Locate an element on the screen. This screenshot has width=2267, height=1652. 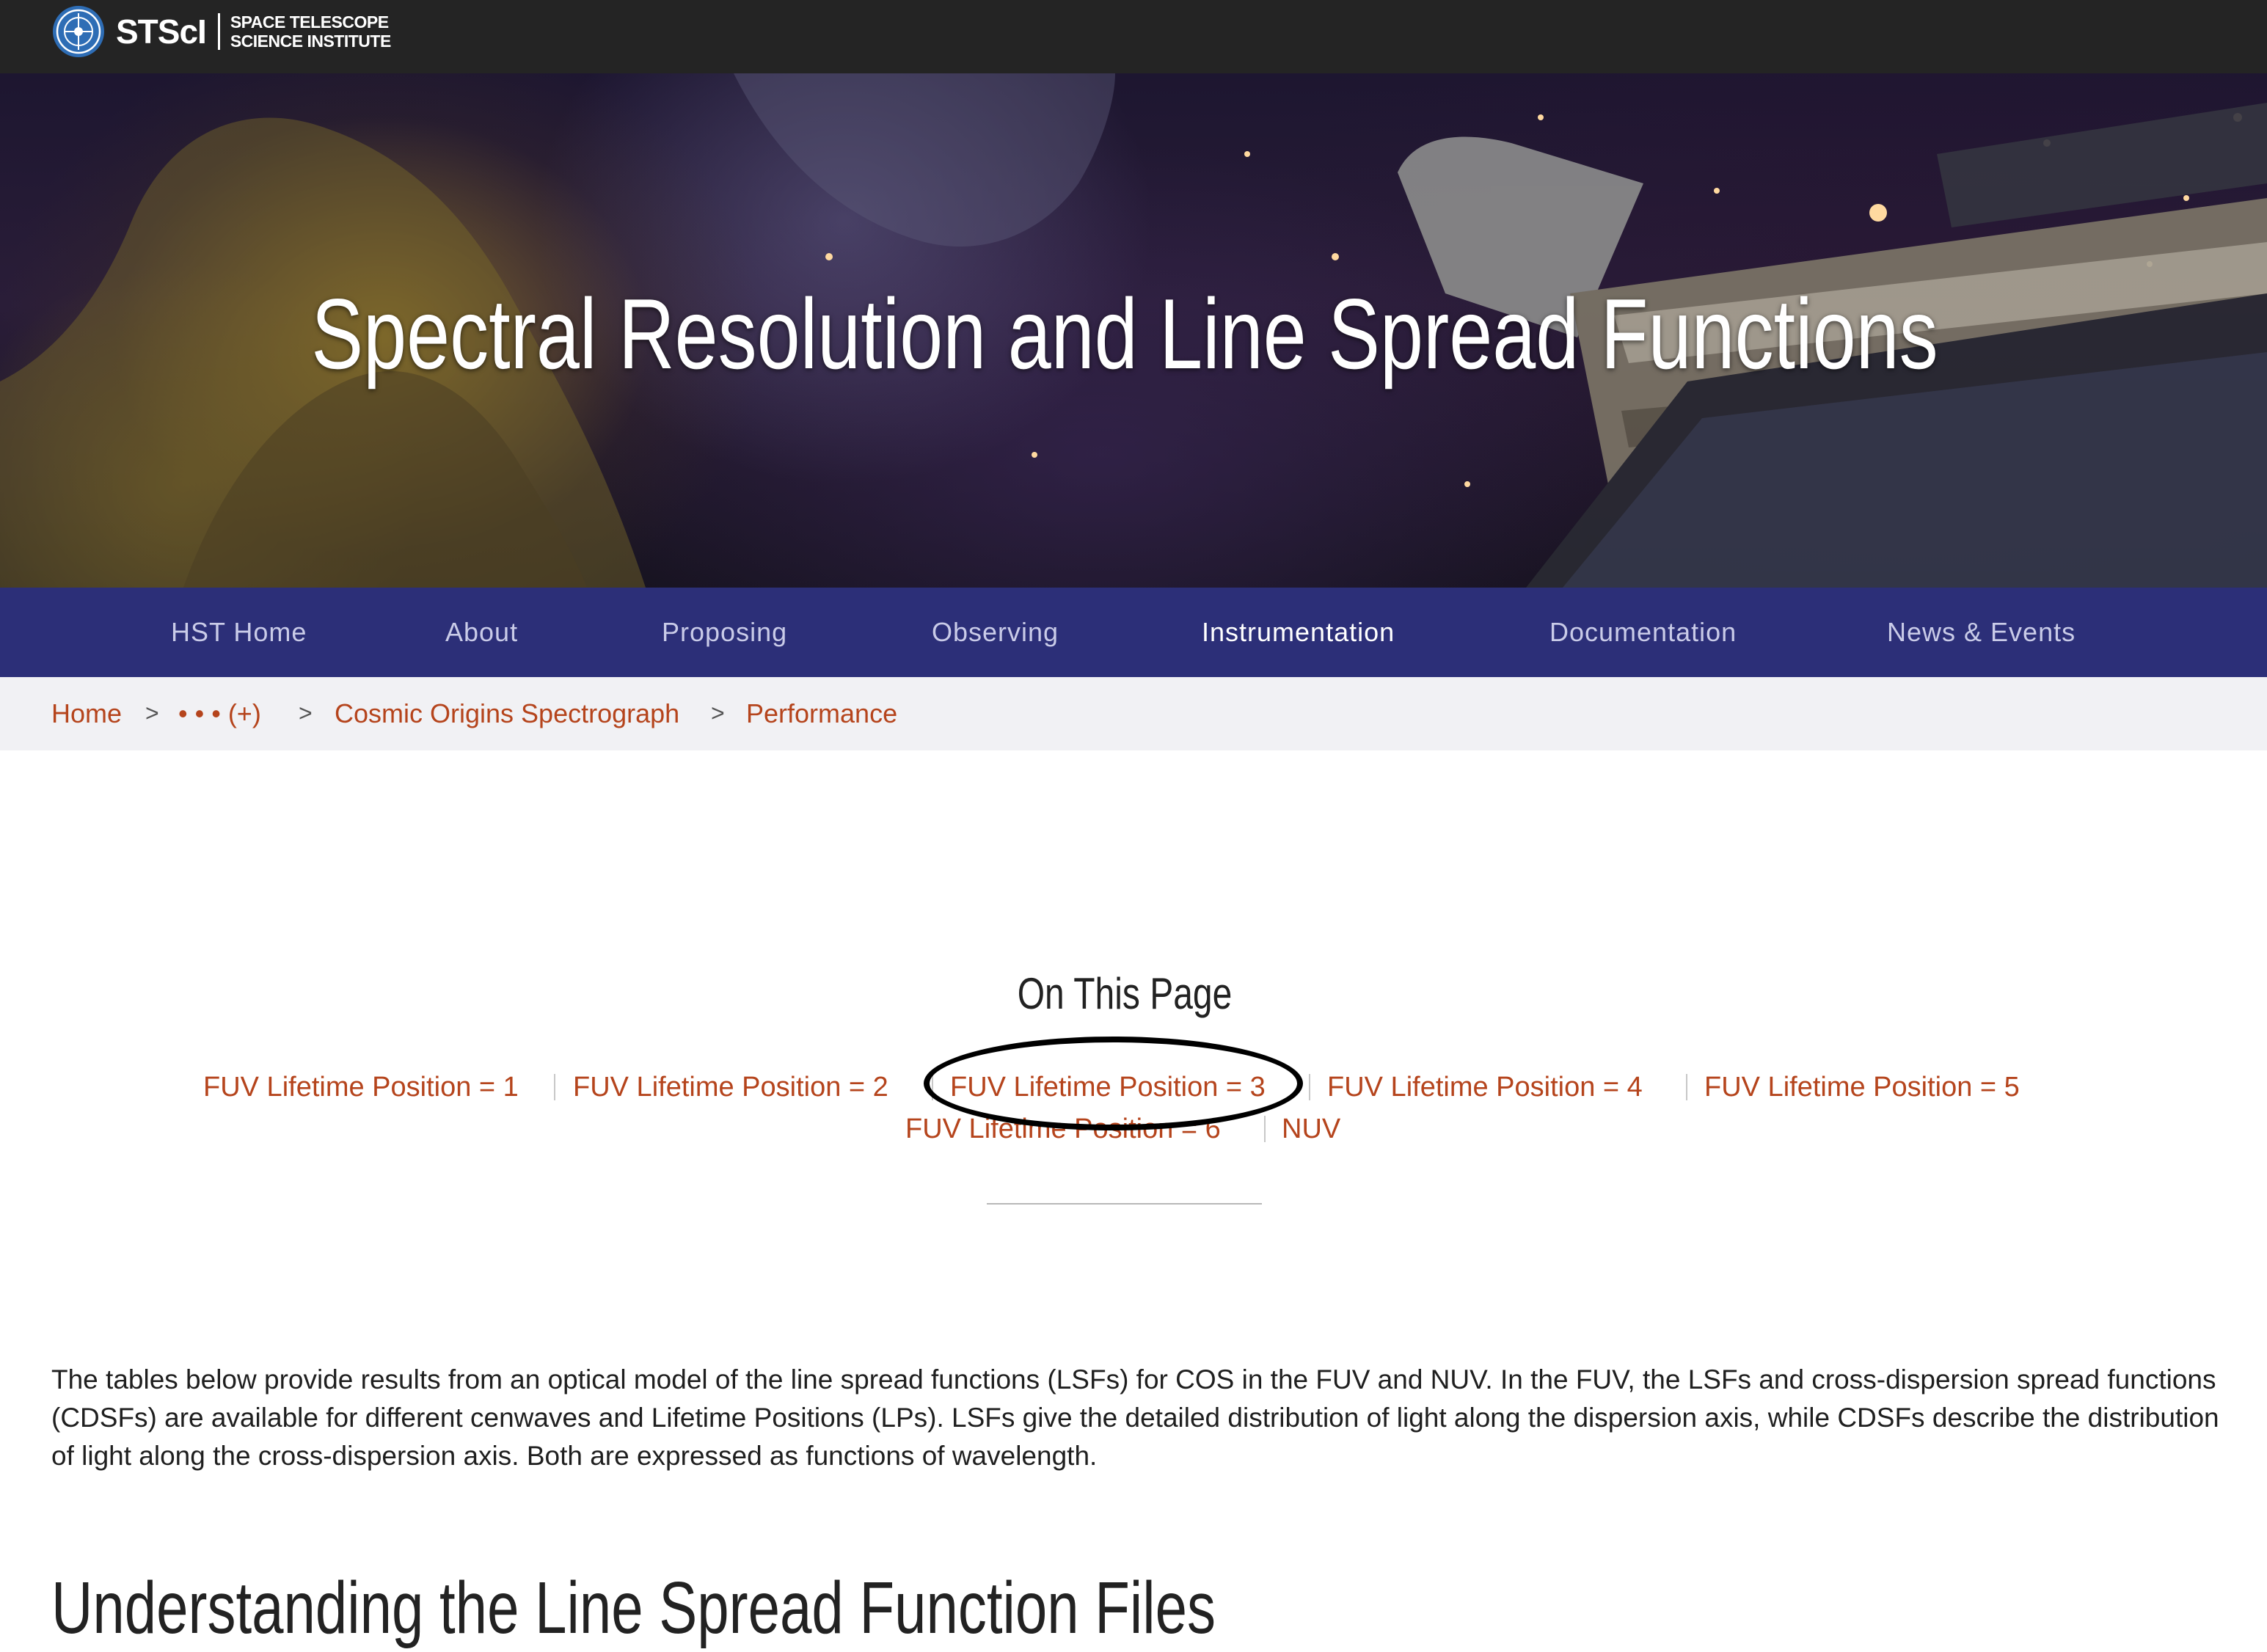
nav-item-documentation: Documentation is located at coordinates (1643, 632).